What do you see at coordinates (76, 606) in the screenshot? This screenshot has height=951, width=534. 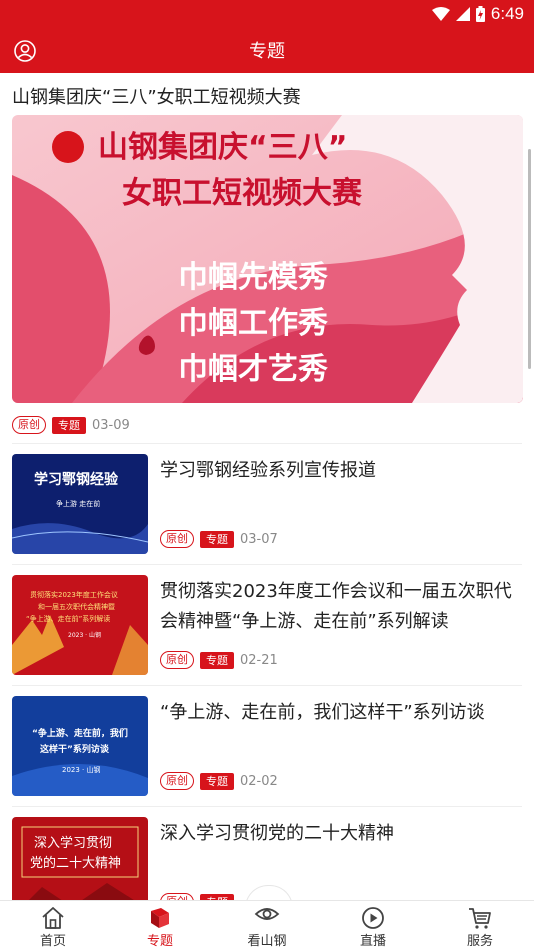 I see `thumb-text: 和一届五次职代会精神暨` at bounding box center [76, 606].